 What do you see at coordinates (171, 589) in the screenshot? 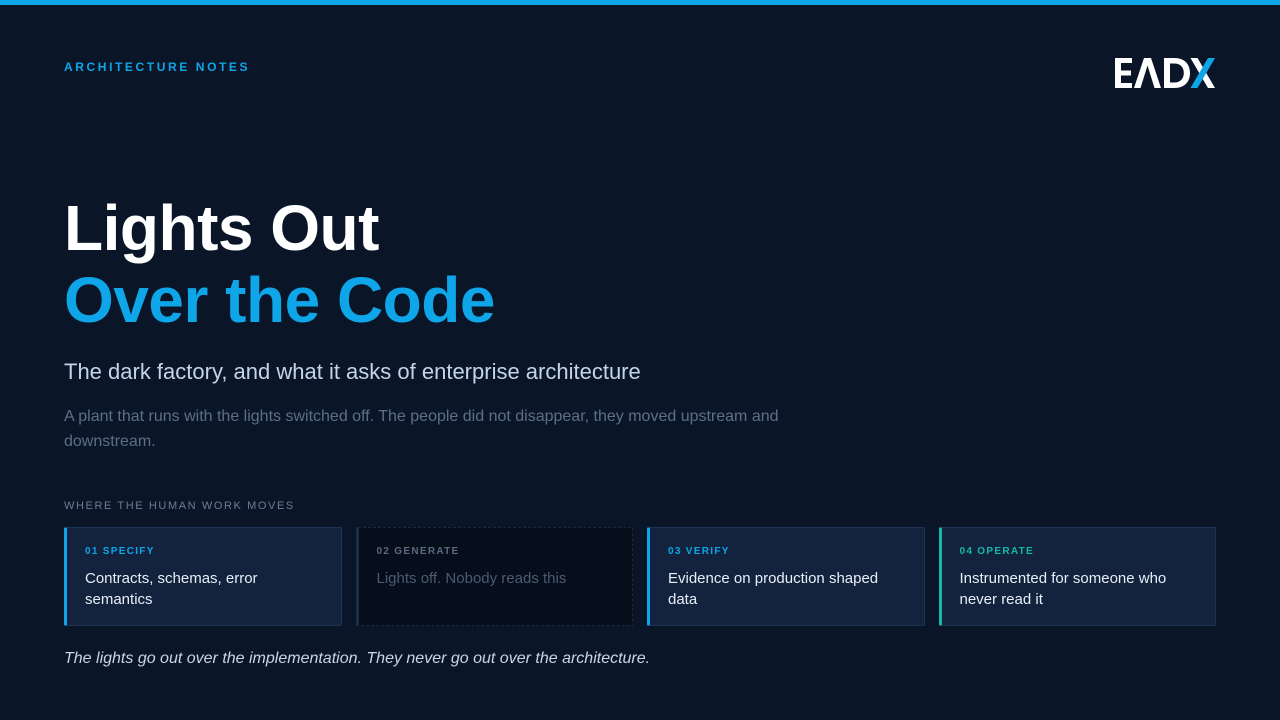
I see `stage-text: Contracts, schemas, error semantics` at bounding box center [171, 589].